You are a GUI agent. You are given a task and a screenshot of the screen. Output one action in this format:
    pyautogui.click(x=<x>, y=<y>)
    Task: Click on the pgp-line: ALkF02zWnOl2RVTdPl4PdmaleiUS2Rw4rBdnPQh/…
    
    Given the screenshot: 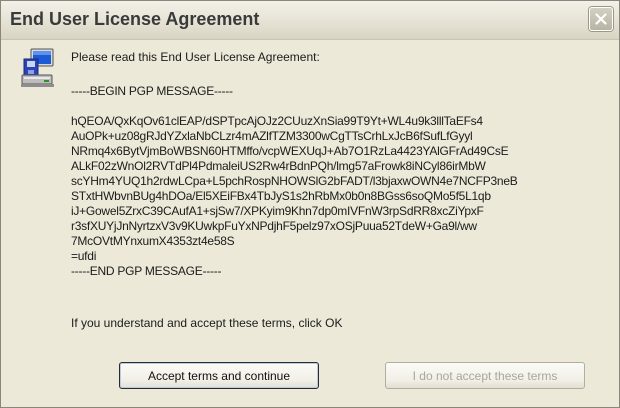 What is the action you would take?
    pyautogui.click(x=278, y=166)
    